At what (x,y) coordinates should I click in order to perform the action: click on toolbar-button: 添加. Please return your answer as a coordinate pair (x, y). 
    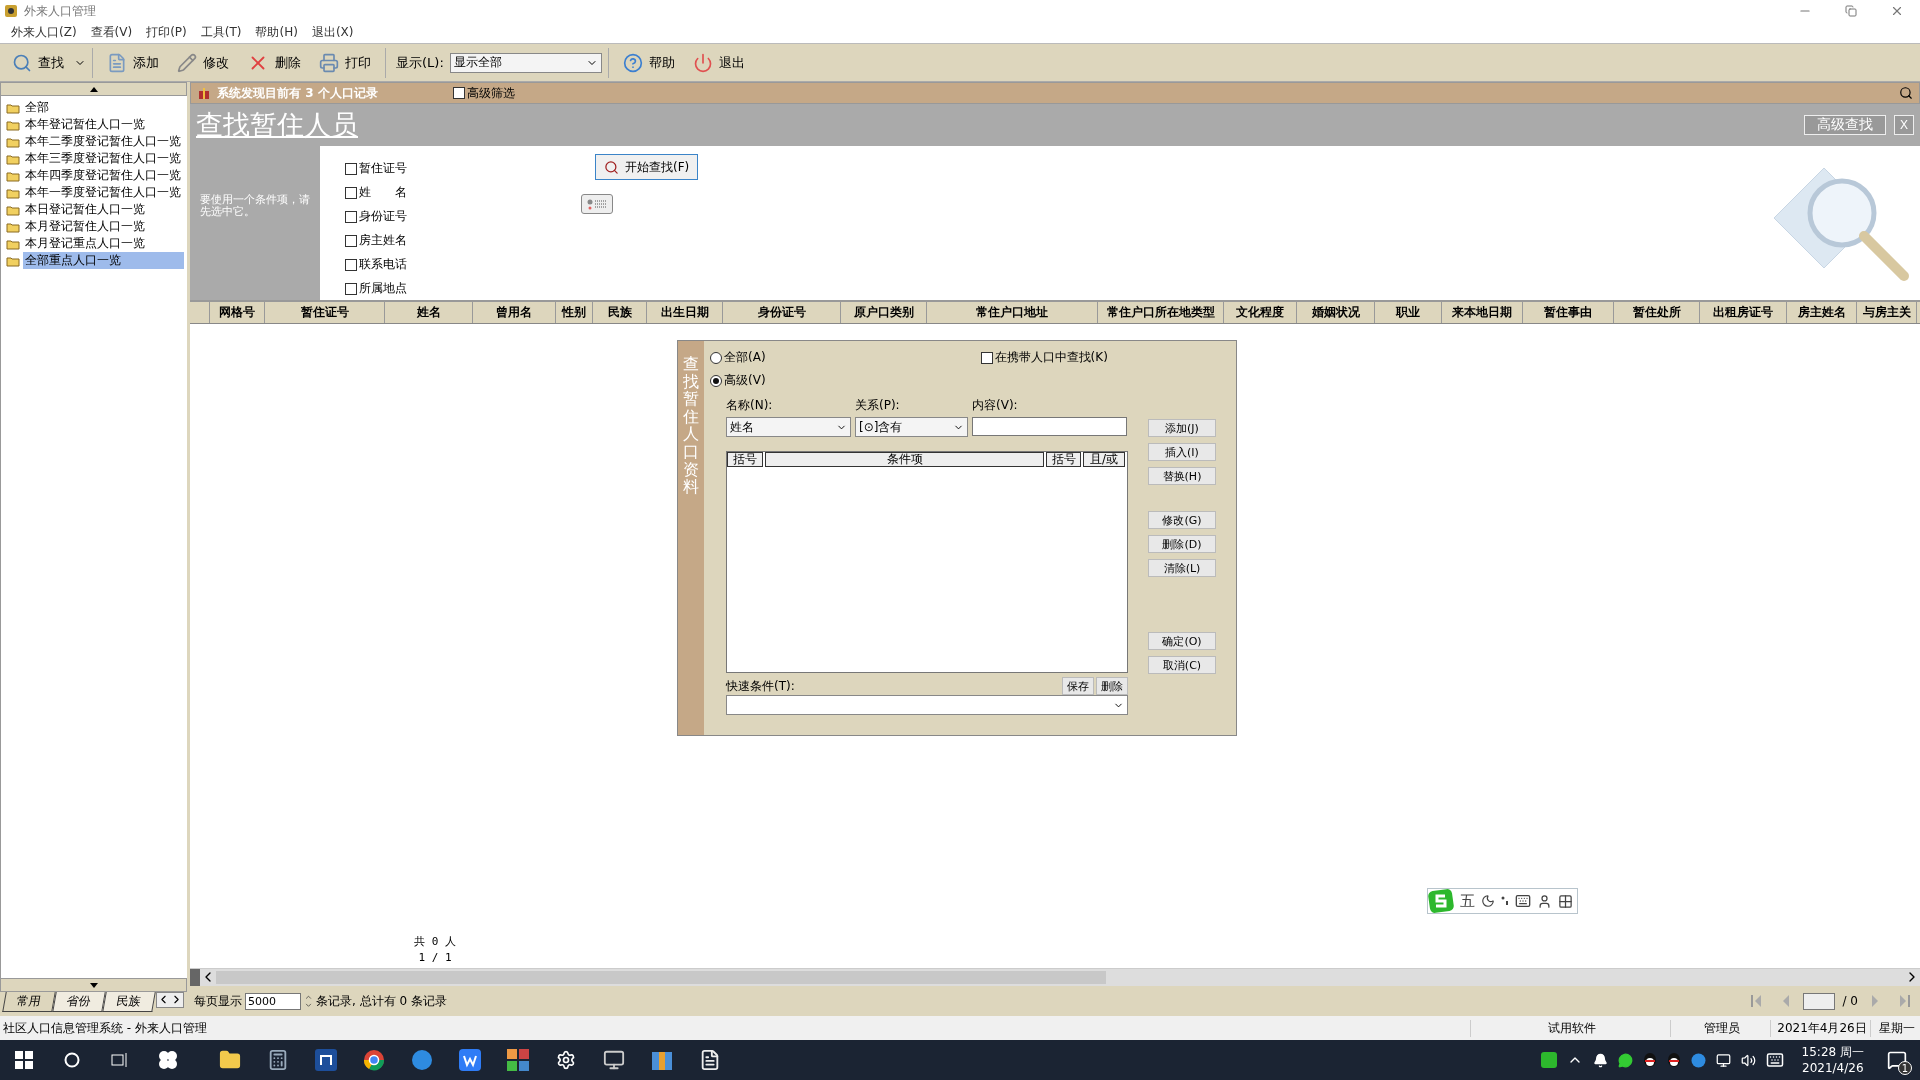
    Looking at the image, I should click on (133, 62).